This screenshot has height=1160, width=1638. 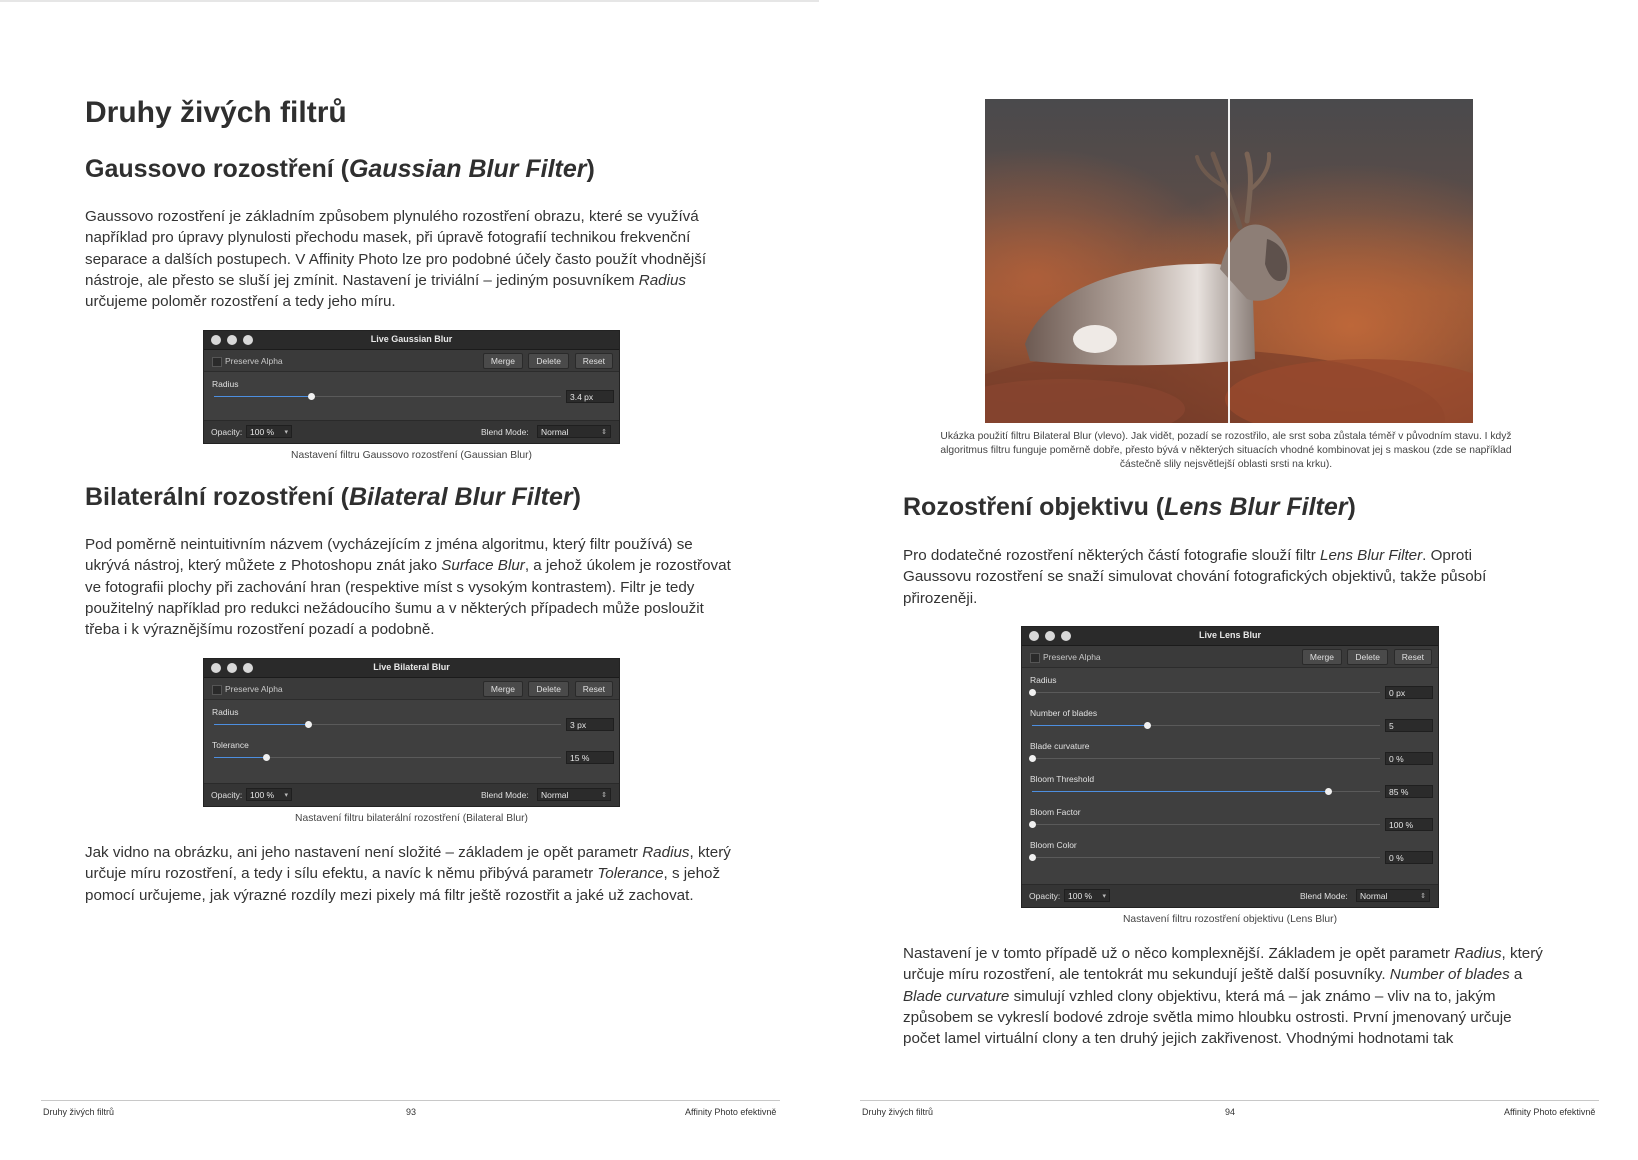 I want to click on gauss-heading-prefix: Gaussovo rozostření (, so click(x=217, y=169).